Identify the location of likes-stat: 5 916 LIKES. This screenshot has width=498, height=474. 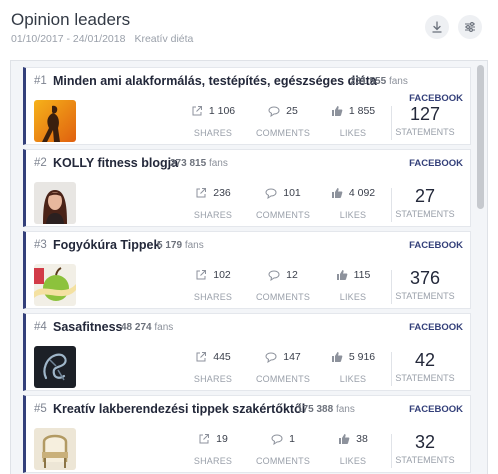
(353, 367).